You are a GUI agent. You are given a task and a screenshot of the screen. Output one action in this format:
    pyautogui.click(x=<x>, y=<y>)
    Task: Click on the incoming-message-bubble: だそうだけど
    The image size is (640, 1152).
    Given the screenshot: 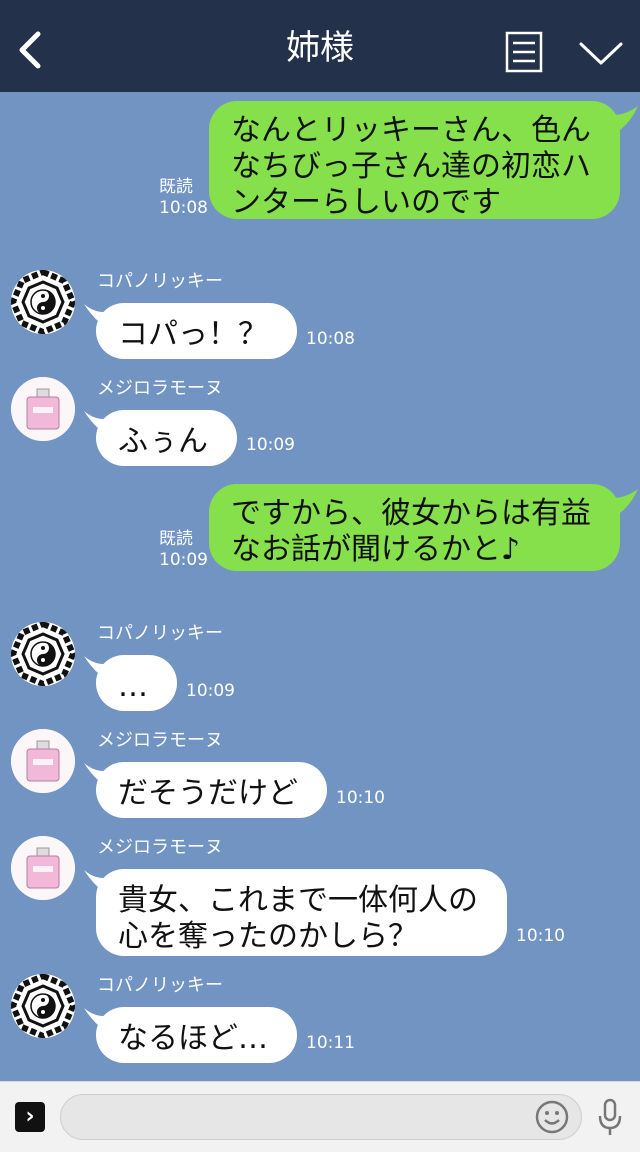 What is the action you would take?
    pyautogui.click(x=211, y=790)
    